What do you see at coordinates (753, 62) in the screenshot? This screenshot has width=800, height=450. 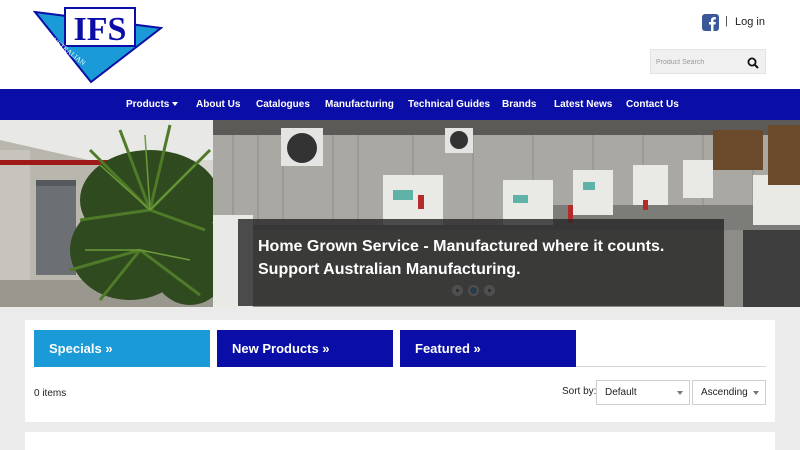 I see `search-icon` at bounding box center [753, 62].